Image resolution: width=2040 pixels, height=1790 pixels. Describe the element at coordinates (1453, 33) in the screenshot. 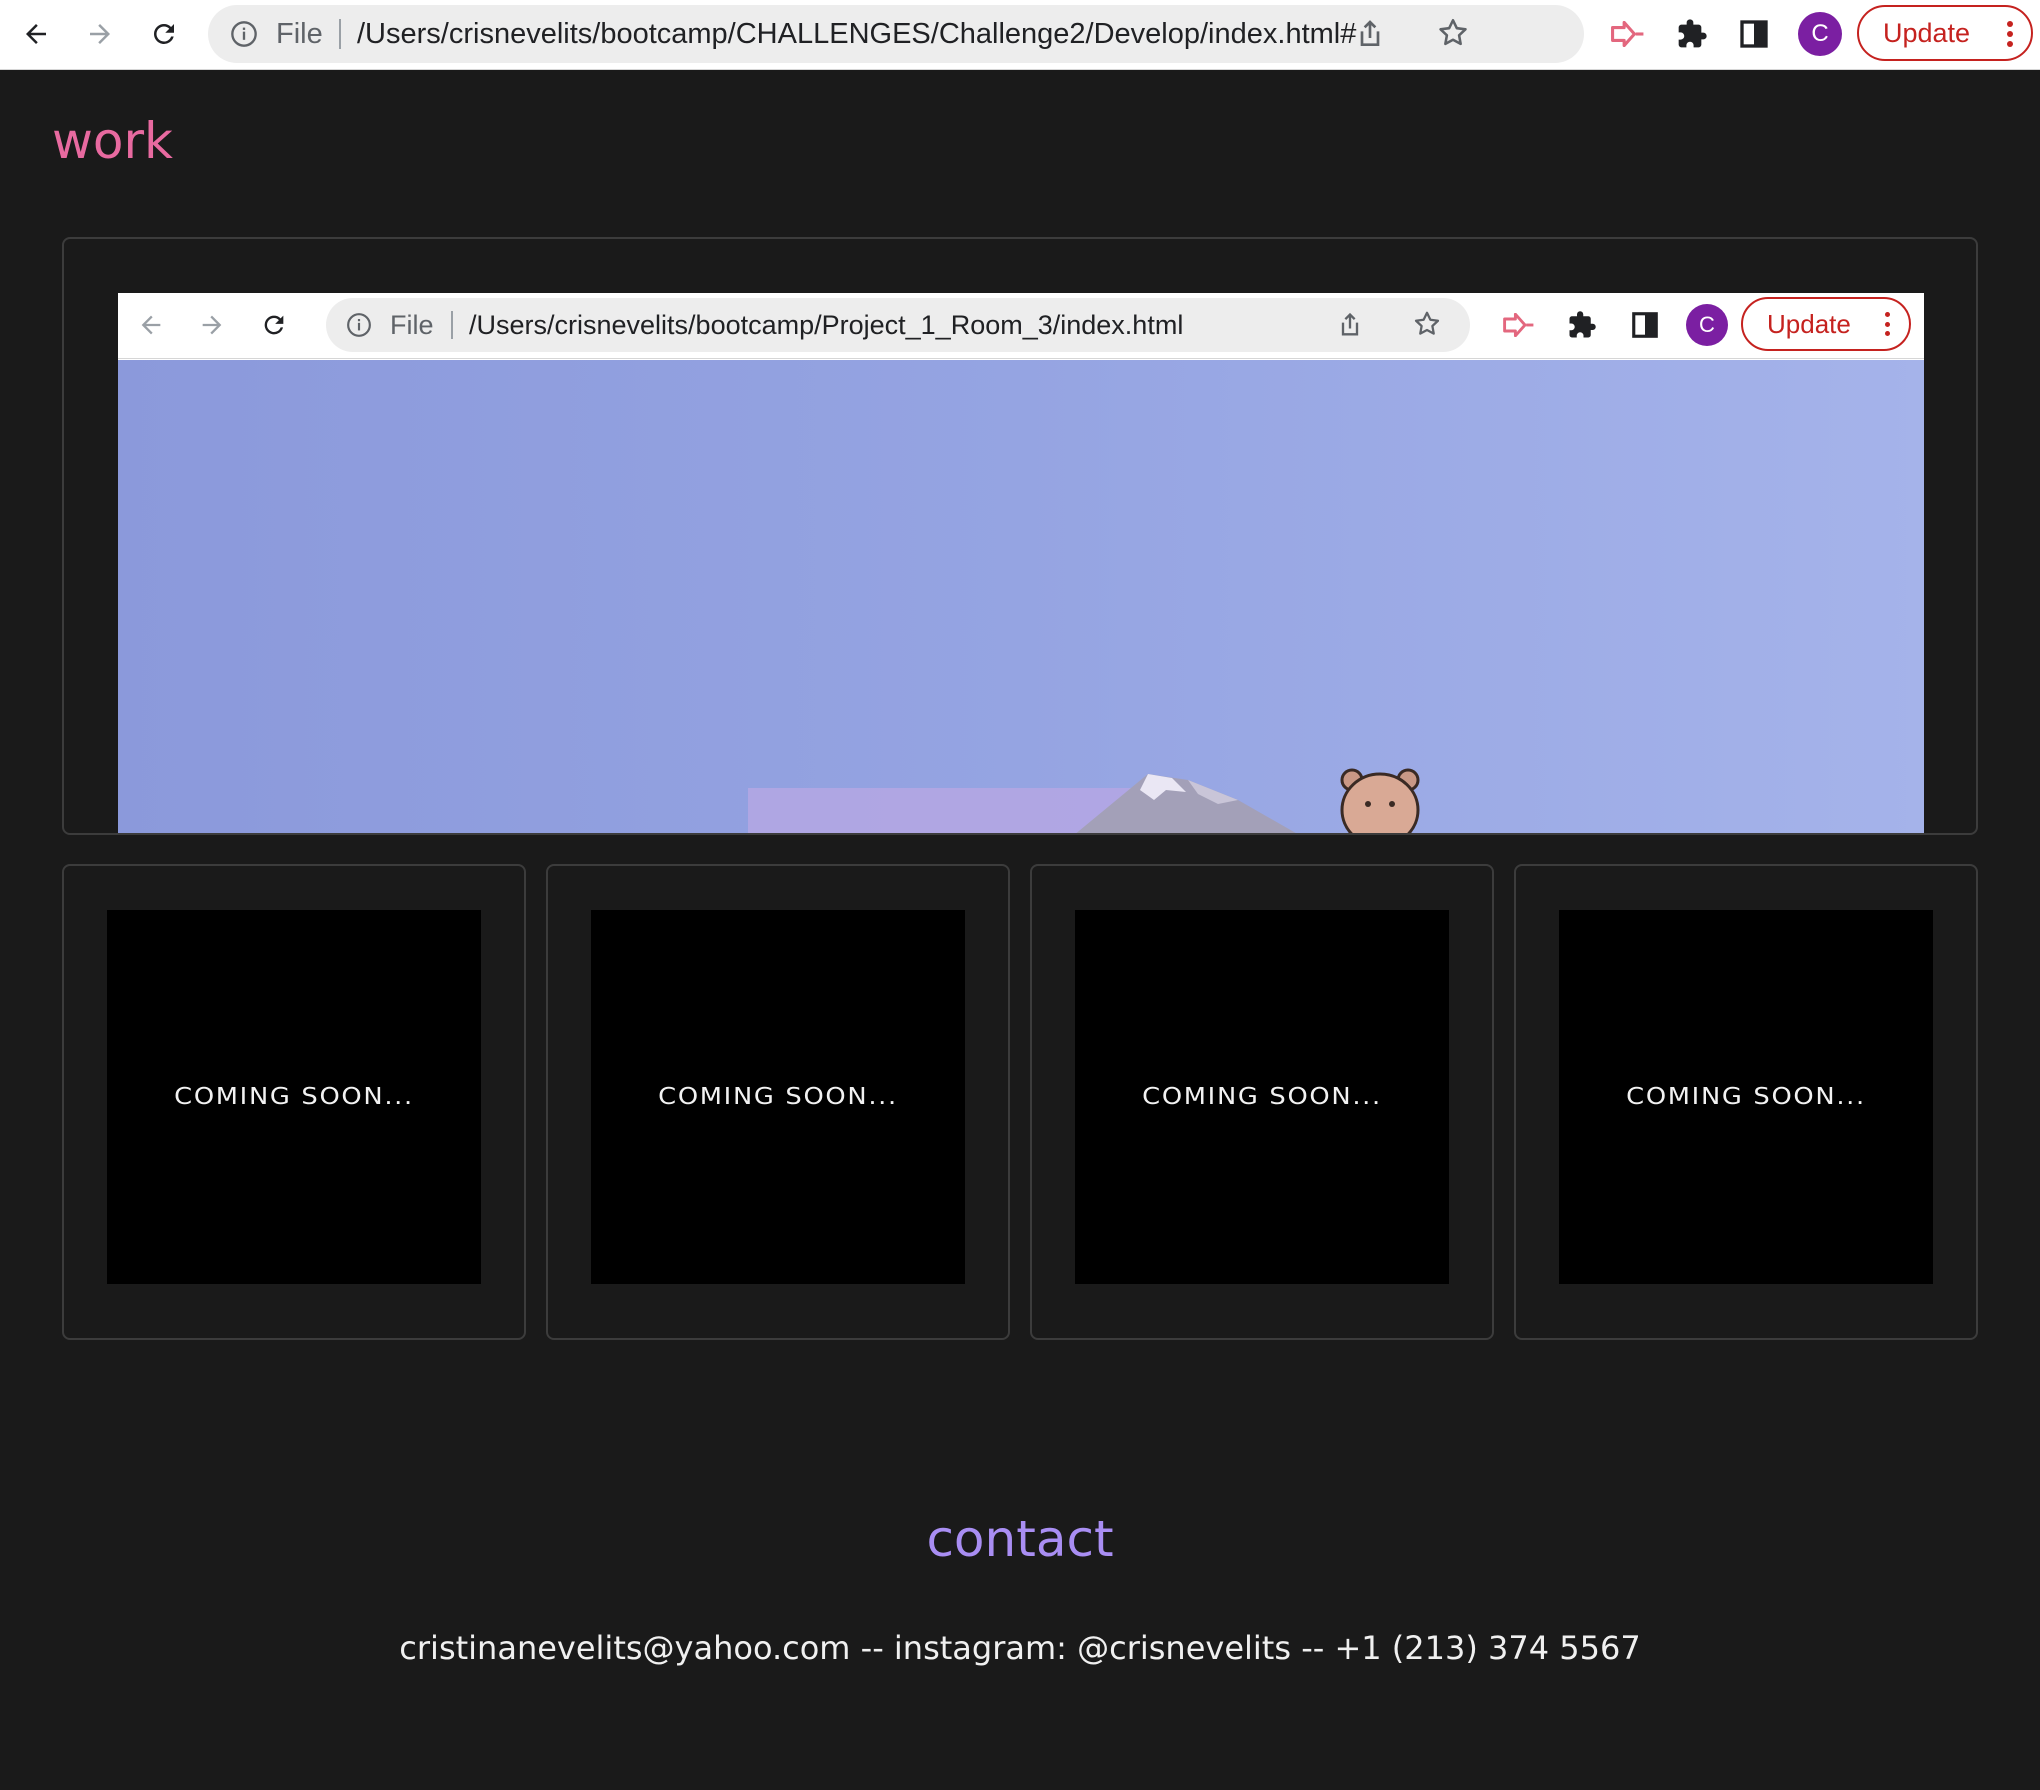

I see `bookmark-star-icon` at that location.